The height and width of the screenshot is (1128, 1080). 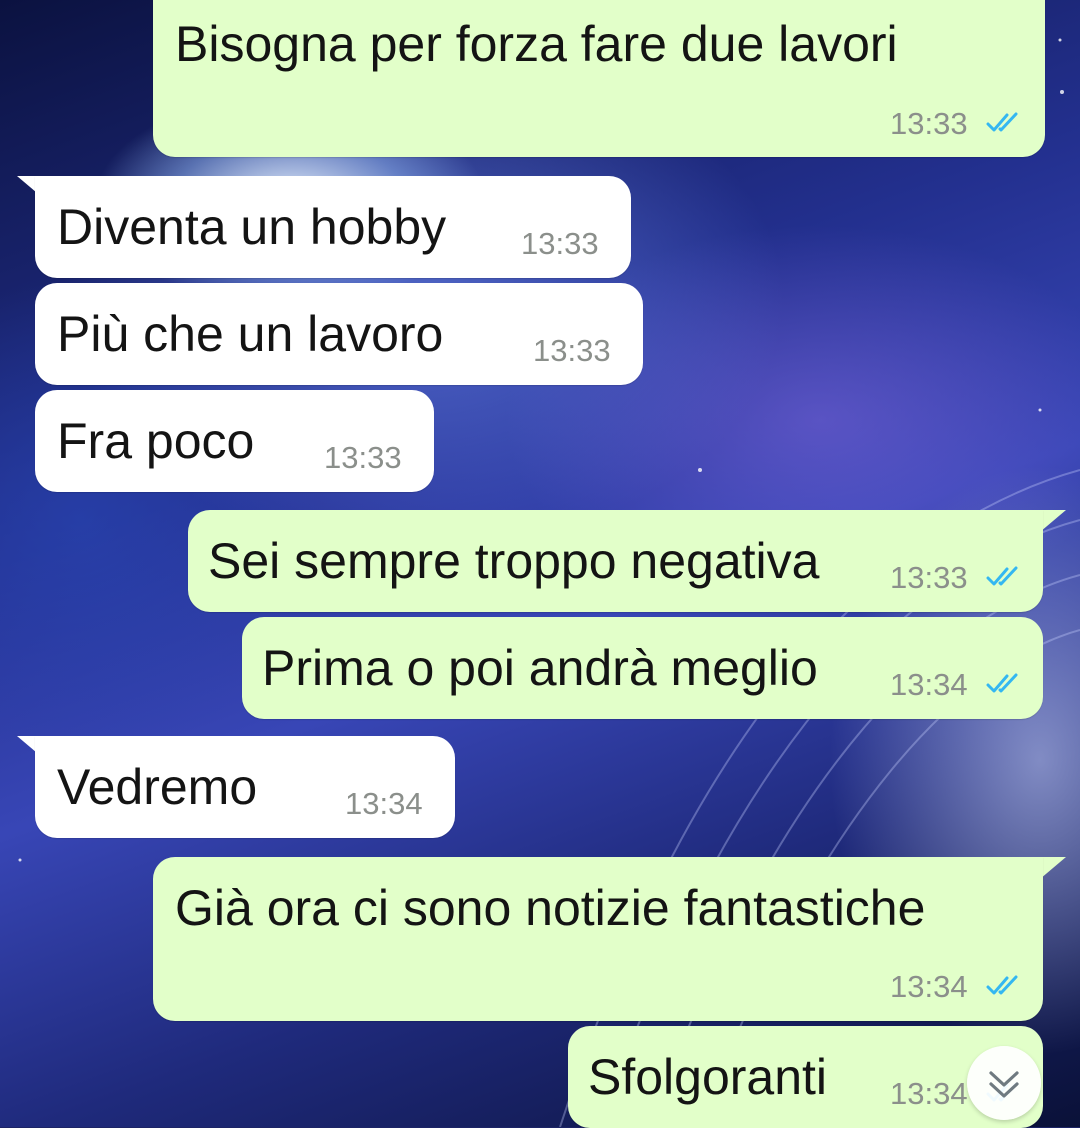 What do you see at coordinates (550, 908) in the screenshot?
I see `message-text: Già ora ci sono notizie fantastiche` at bounding box center [550, 908].